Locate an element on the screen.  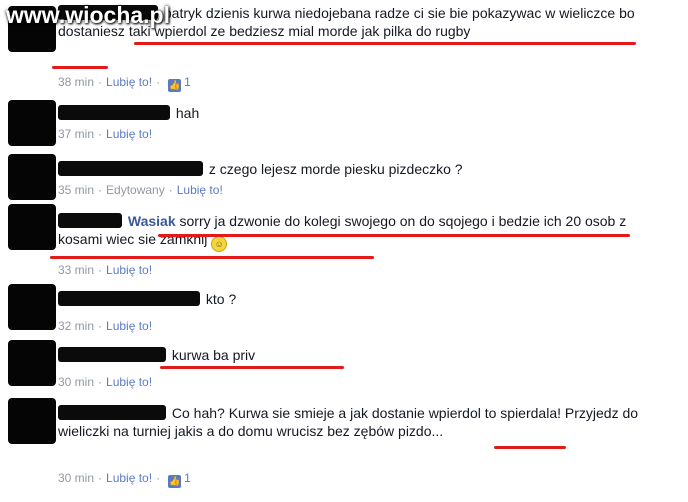
comment-meta: 30 min · Lubię to! is located at coordinates (105, 382).